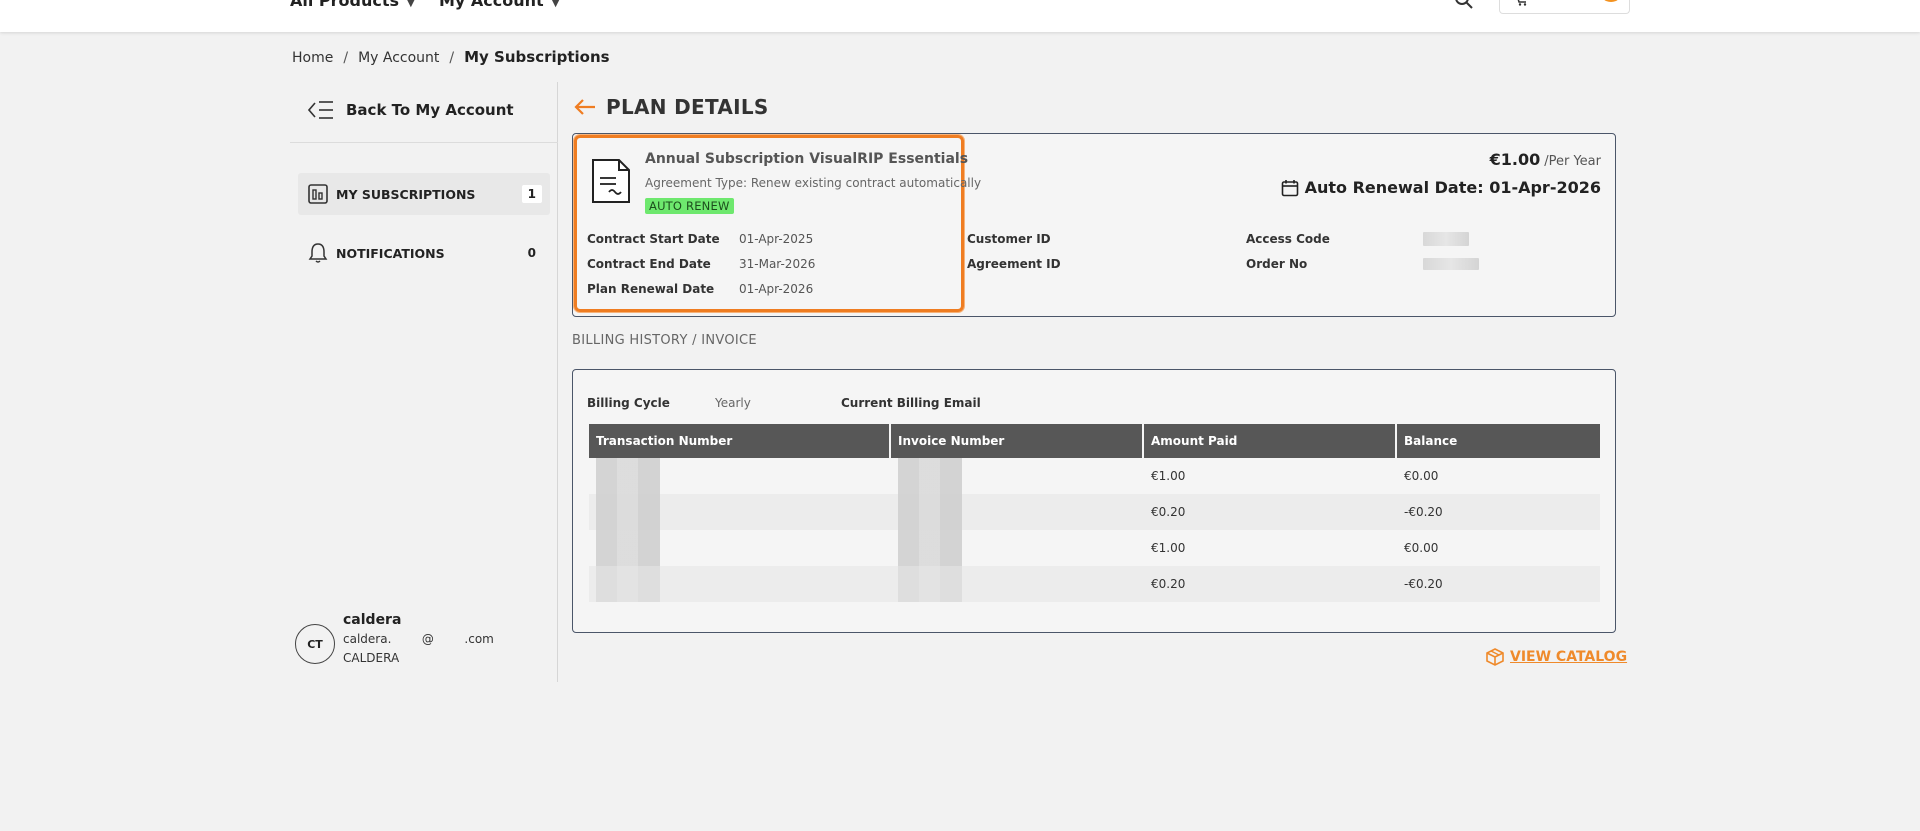  I want to click on price-amount: €1.00, so click(1515, 159).